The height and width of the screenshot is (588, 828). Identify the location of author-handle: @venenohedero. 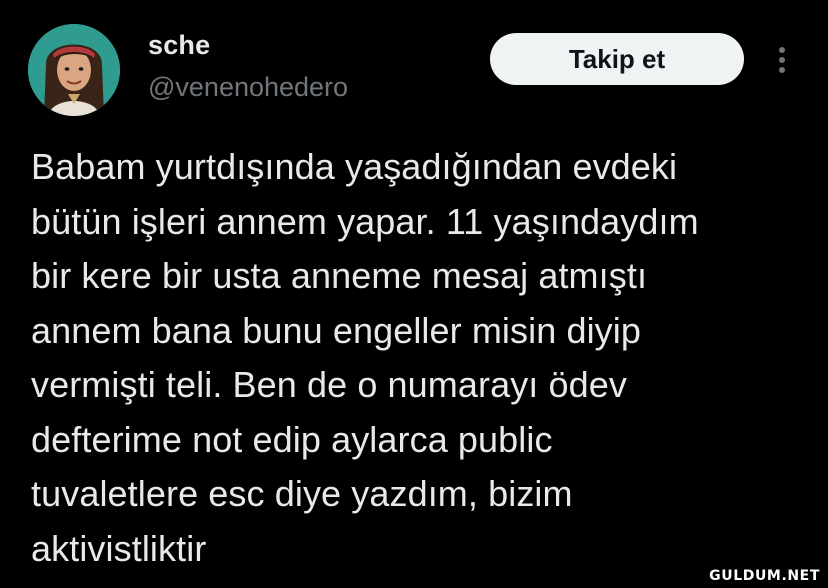
(248, 87).